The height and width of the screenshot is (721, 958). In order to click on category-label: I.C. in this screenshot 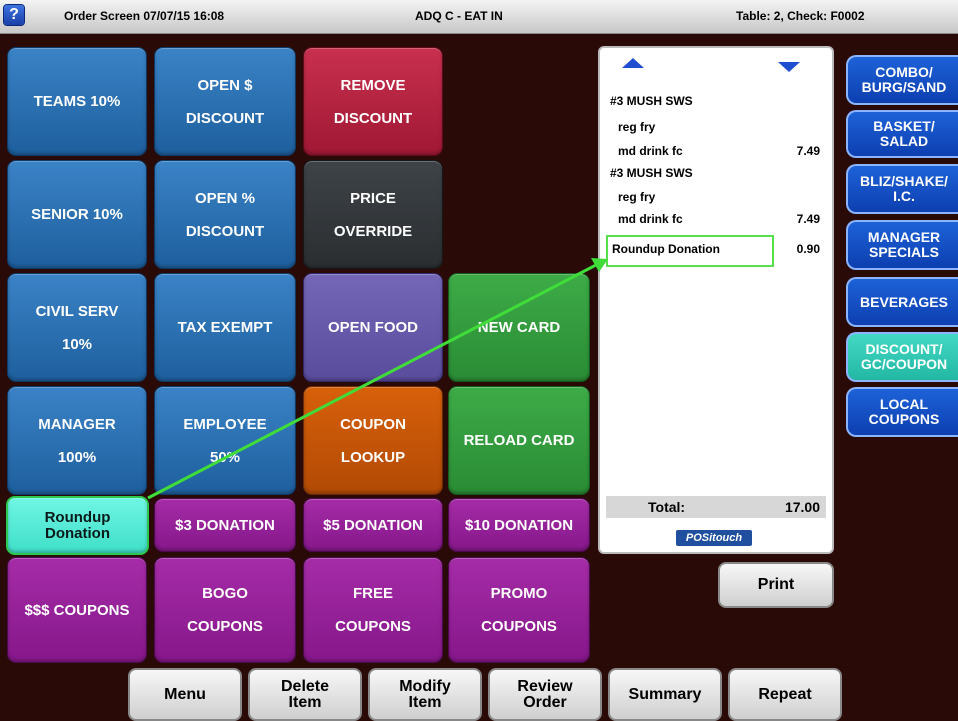, I will do `click(904, 196)`.